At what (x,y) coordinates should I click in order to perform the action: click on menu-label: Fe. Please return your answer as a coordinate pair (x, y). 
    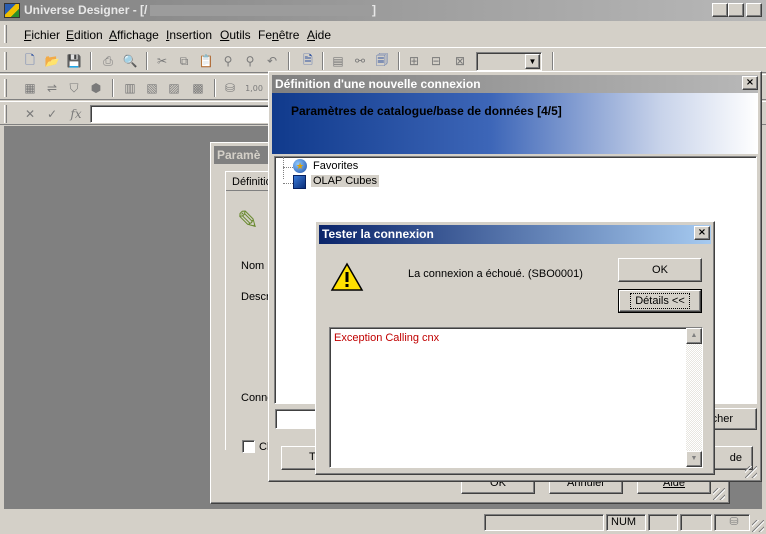
    Looking at the image, I should click on (265, 35).